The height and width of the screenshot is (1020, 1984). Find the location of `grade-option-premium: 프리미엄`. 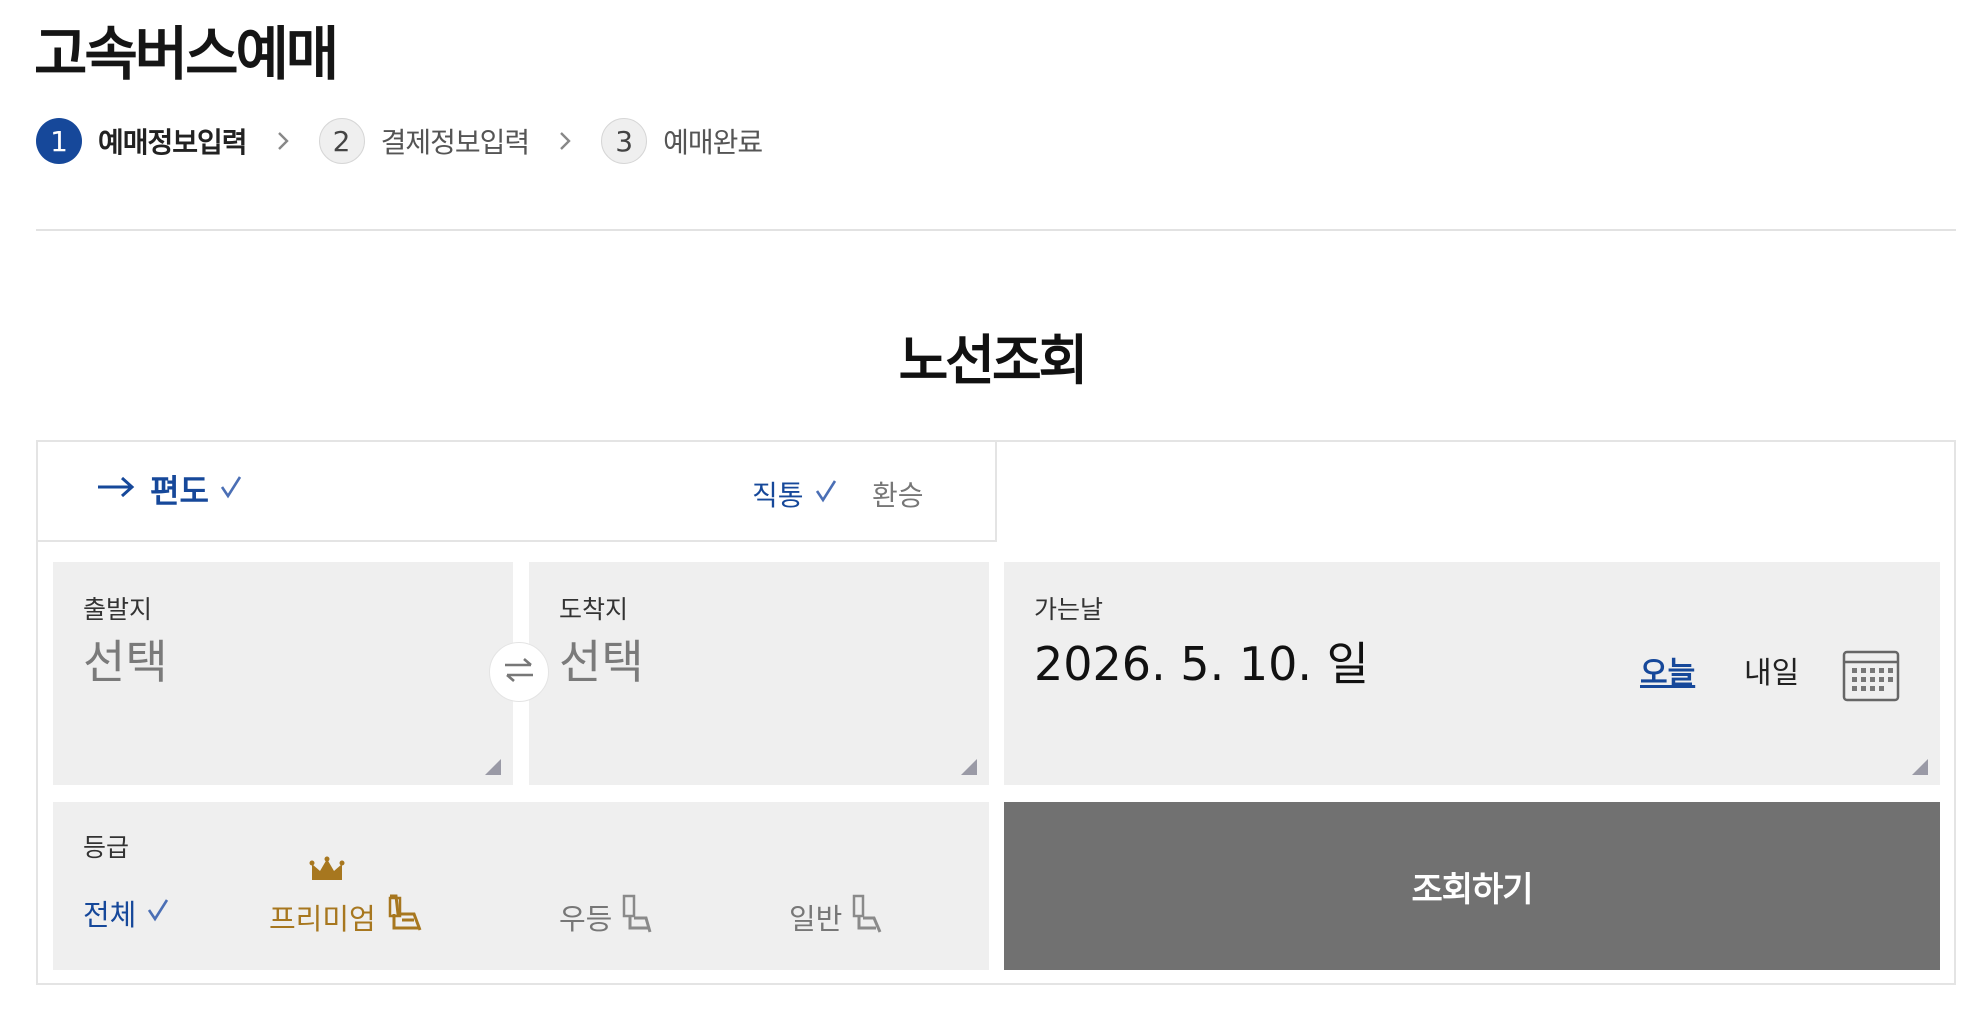

grade-option-premium: 프리미엄 is located at coordinates (348, 898).